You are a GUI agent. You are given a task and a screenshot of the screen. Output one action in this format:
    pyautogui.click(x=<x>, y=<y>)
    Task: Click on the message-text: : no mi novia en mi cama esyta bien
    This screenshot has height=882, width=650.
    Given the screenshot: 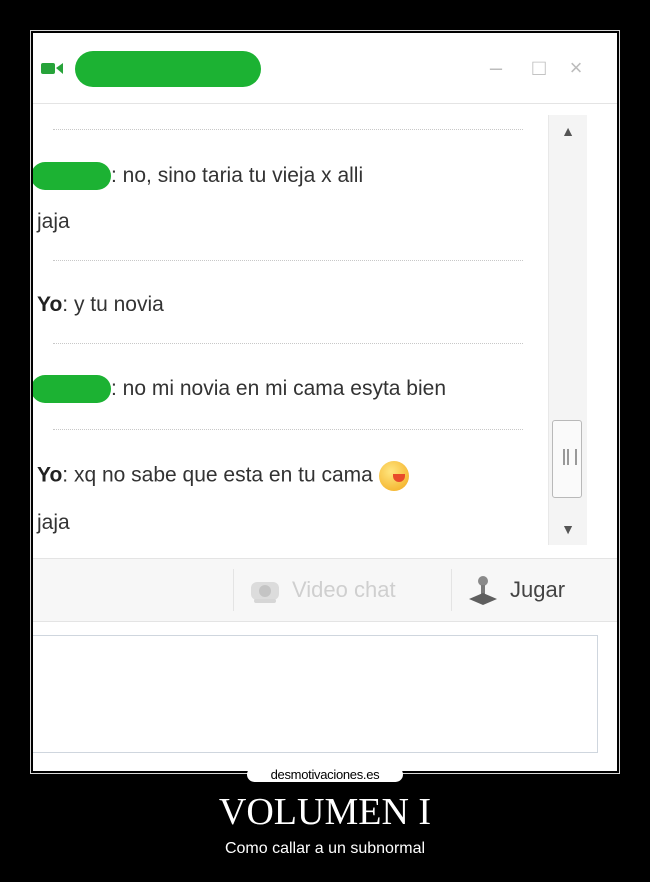 What is the action you would take?
    pyautogui.click(x=278, y=388)
    